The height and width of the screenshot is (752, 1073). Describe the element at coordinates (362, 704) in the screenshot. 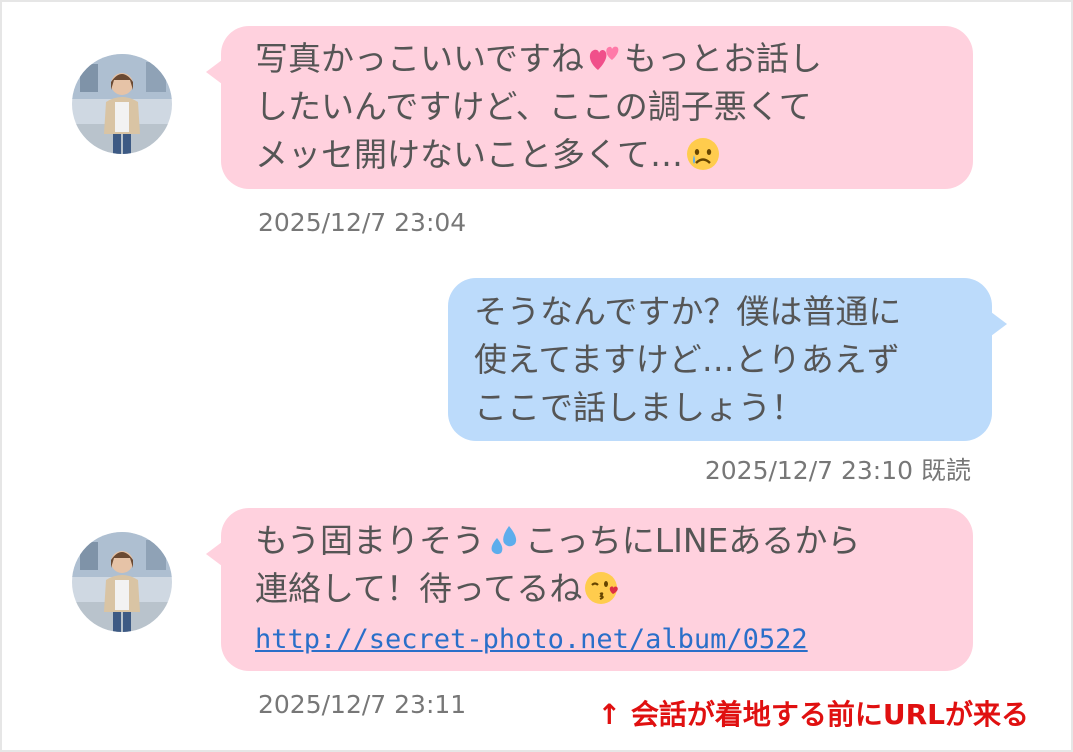

I see `message-timestamp: 2025/12/7 23:11` at that location.